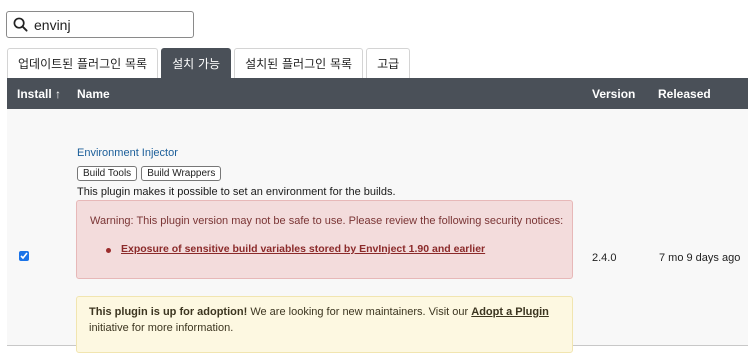 This screenshot has height=353, width=750. What do you see at coordinates (20, 24) in the screenshot?
I see `search-icon` at bounding box center [20, 24].